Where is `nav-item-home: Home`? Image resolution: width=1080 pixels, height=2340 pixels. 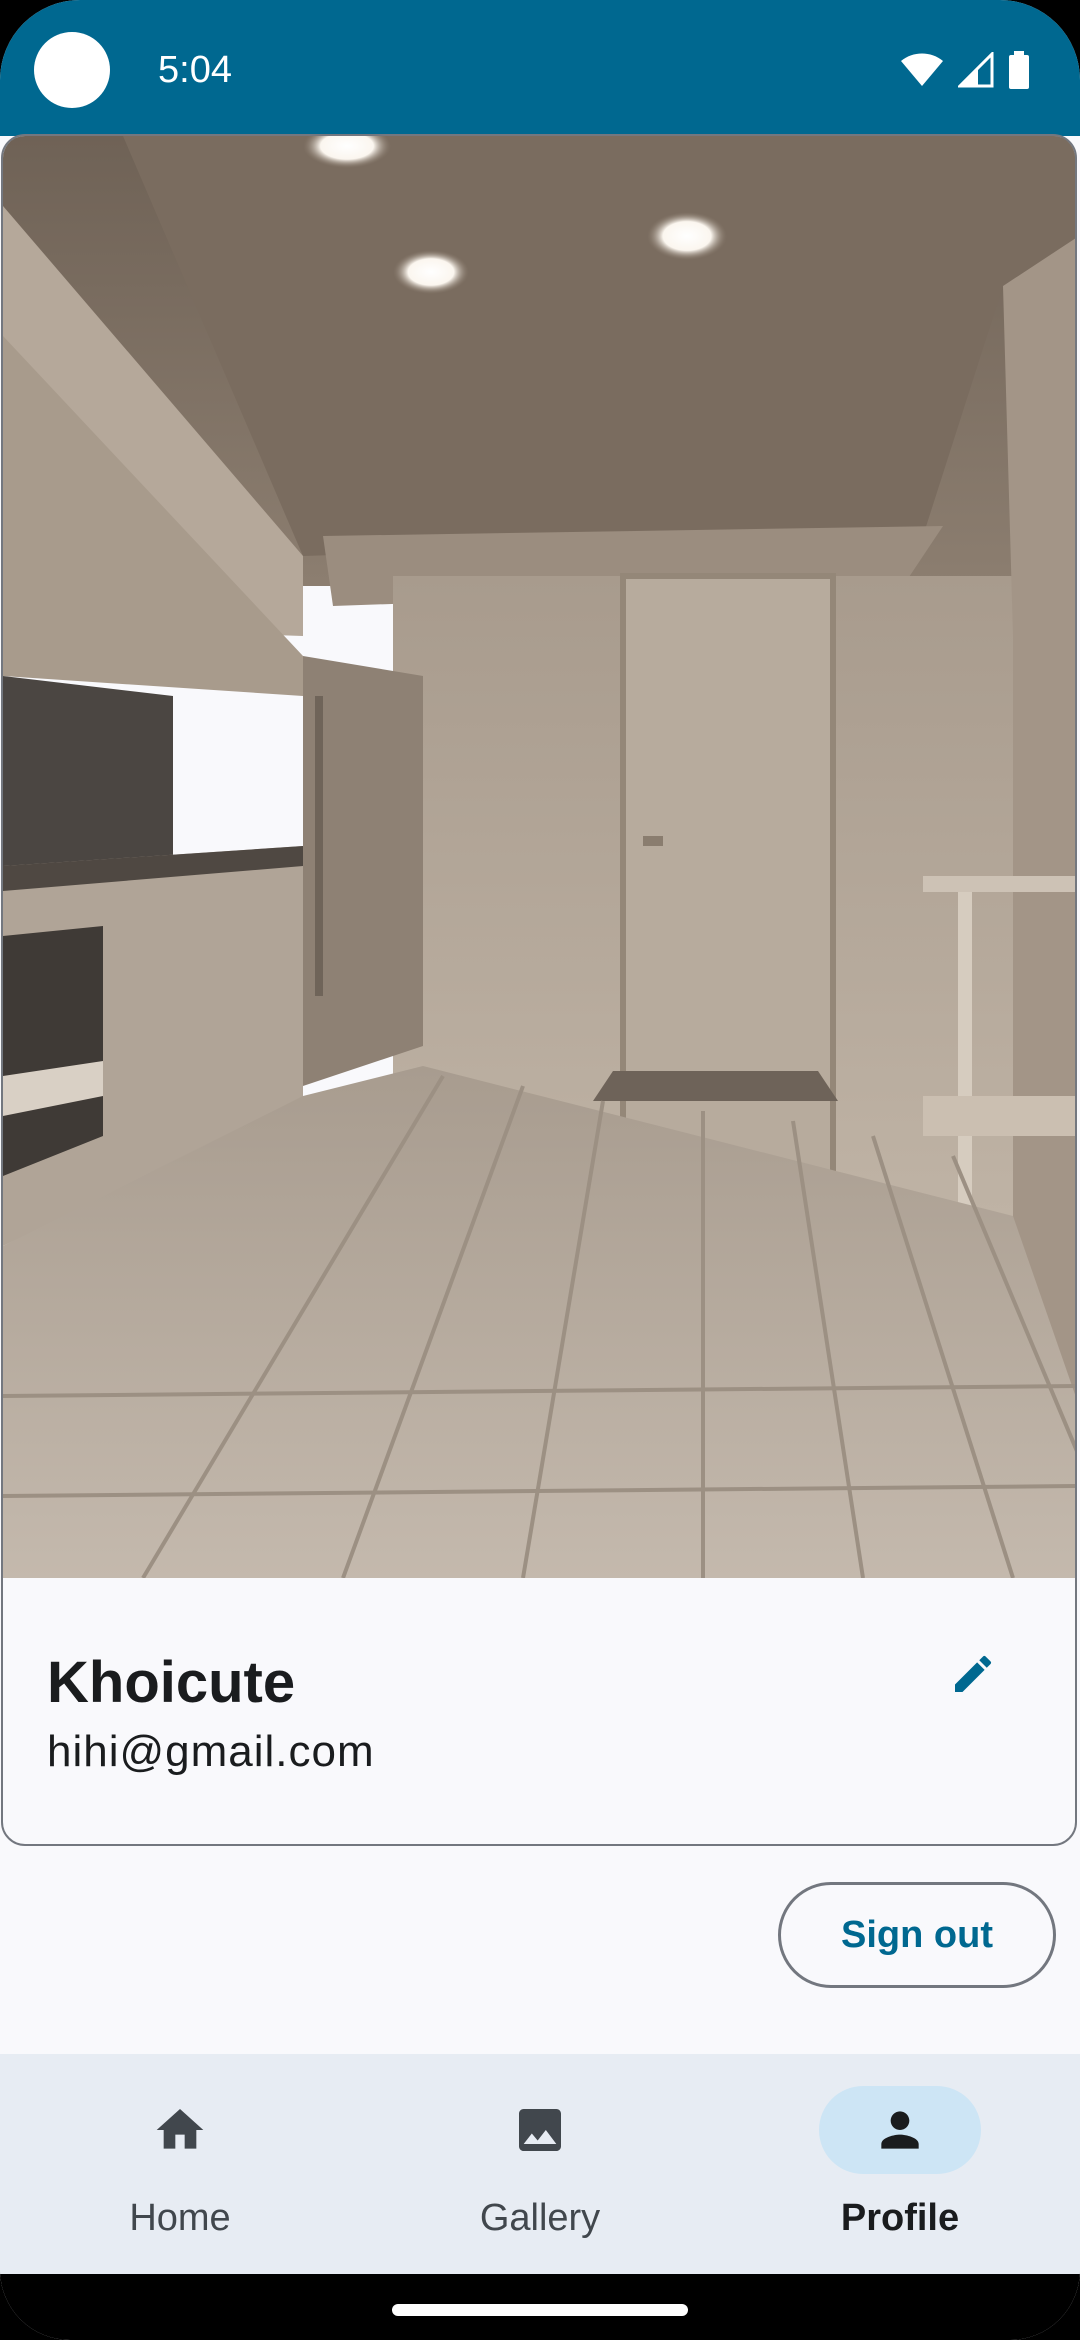 nav-item-home: Home is located at coordinates (180, 2164).